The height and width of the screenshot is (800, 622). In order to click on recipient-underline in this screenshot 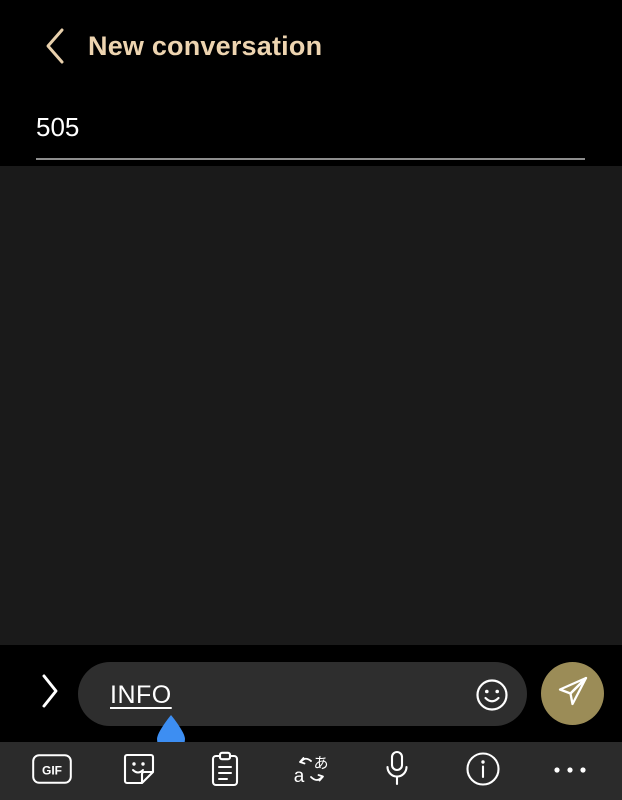, I will do `click(310, 159)`.